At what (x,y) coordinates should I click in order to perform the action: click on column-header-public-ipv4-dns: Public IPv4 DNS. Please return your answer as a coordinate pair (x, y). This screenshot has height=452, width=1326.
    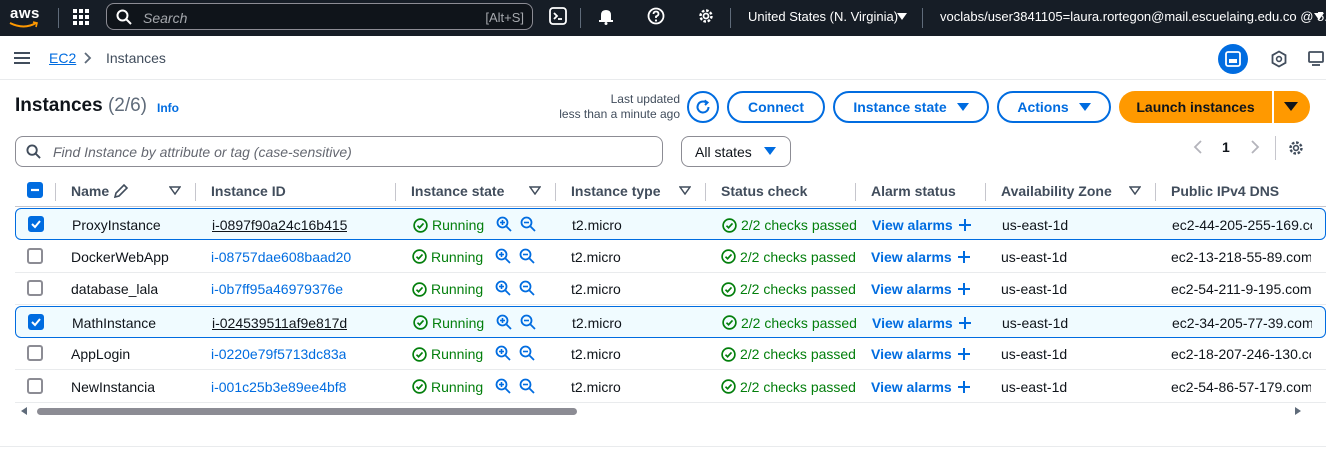
    Looking at the image, I should click on (1225, 191).